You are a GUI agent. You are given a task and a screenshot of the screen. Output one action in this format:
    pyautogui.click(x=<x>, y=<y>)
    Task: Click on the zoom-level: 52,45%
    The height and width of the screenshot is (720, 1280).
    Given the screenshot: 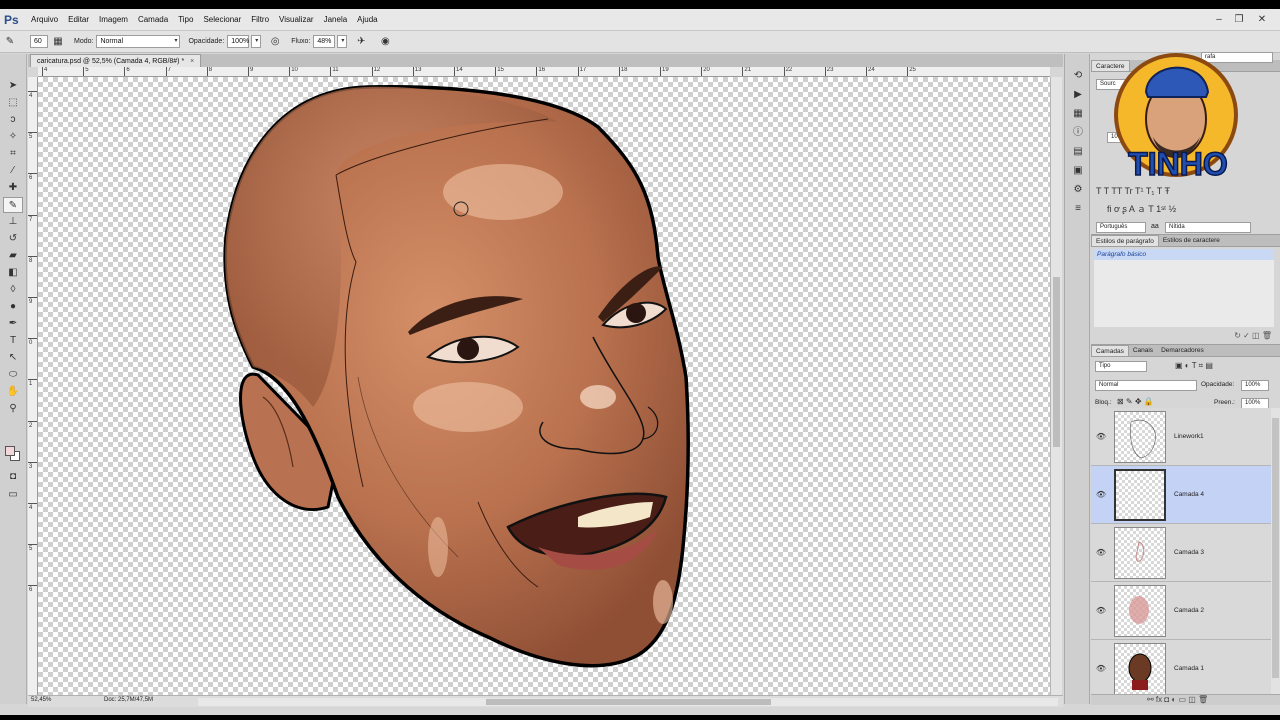 What is the action you would take?
    pyautogui.click(x=41, y=700)
    